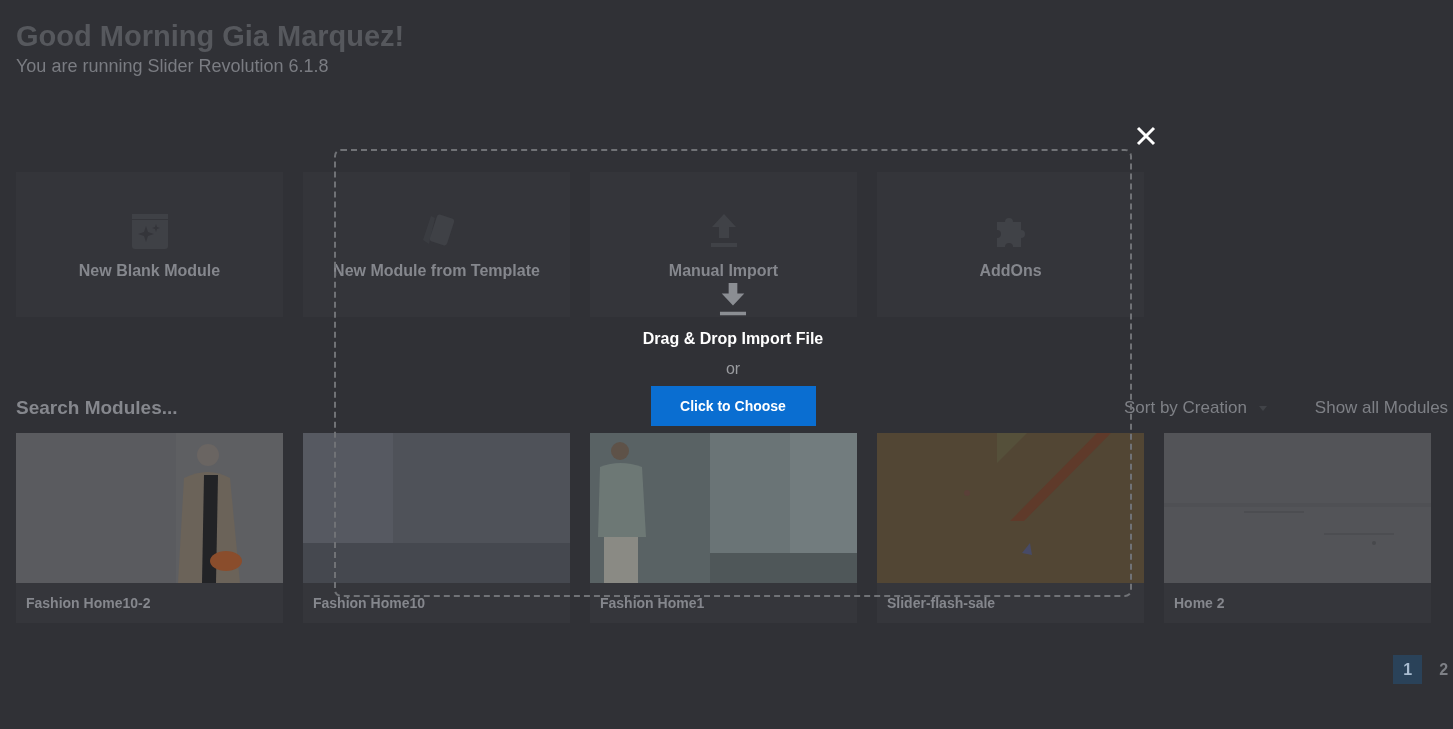  What do you see at coordinates (1408, 669) in the screenshot?
I see `page-button: 1` at bounding box center [1408, 669].